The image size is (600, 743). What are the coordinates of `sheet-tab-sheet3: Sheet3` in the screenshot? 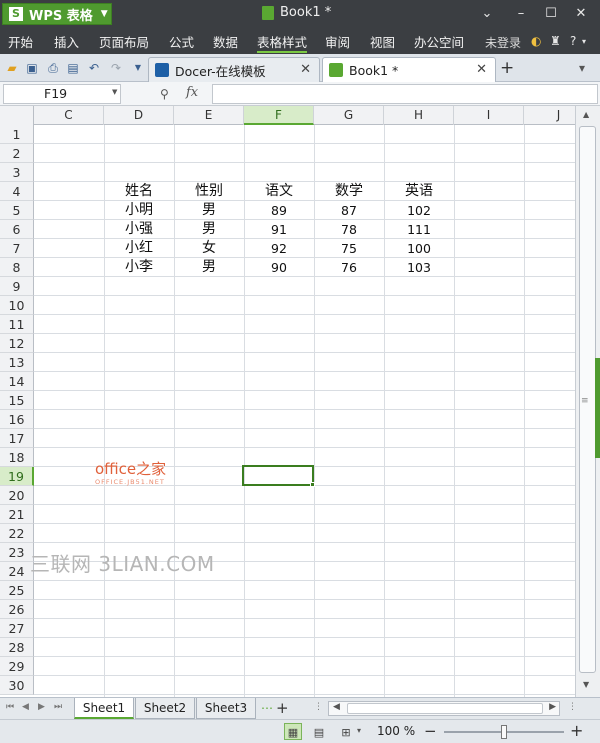 It's located at (226, 708).